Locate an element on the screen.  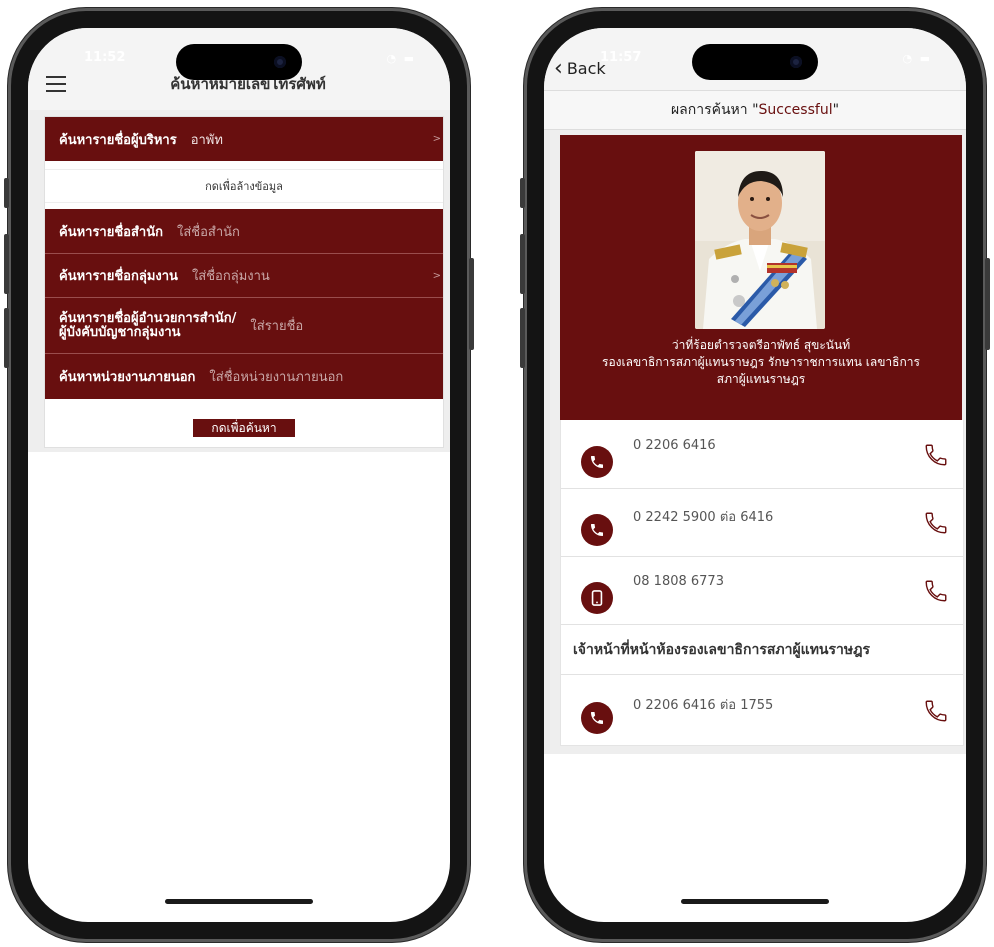
result-header: ผลการค้นหา " Successful " is located at coordinates (755, 110).